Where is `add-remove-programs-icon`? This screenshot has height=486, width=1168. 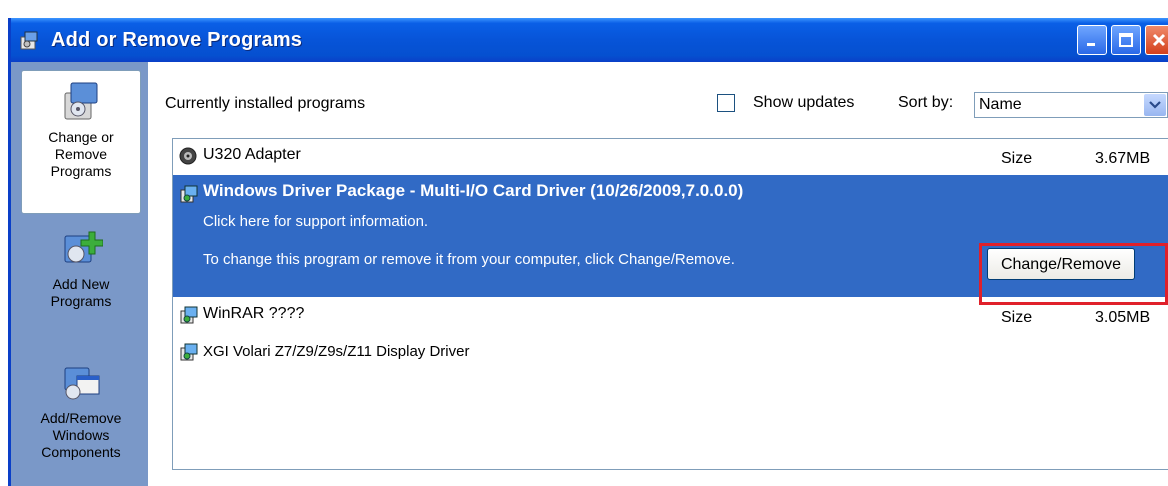 add-remove-programs-icon is located at coordinates (29, 40).